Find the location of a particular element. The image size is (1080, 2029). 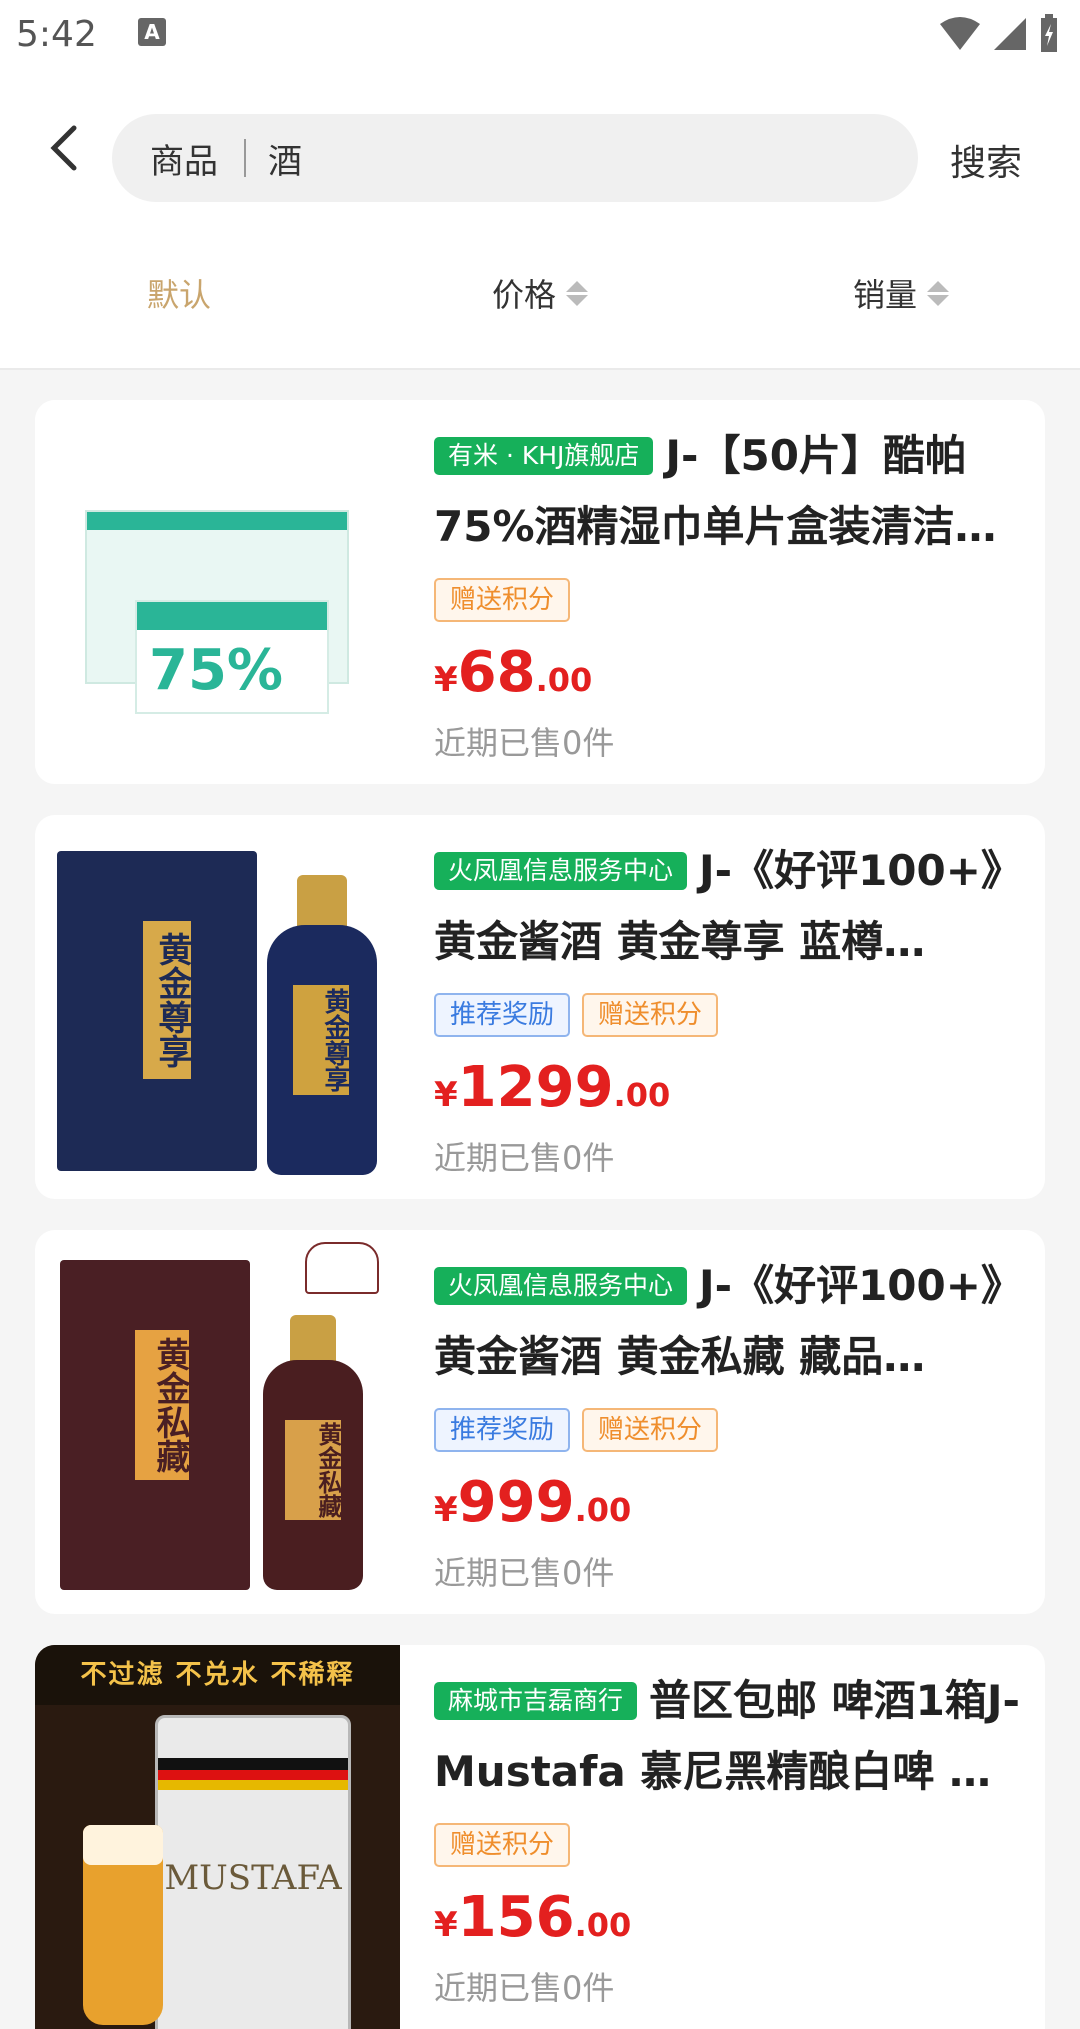

sort-default-label: 默认 is located at coordinates (179, 295).